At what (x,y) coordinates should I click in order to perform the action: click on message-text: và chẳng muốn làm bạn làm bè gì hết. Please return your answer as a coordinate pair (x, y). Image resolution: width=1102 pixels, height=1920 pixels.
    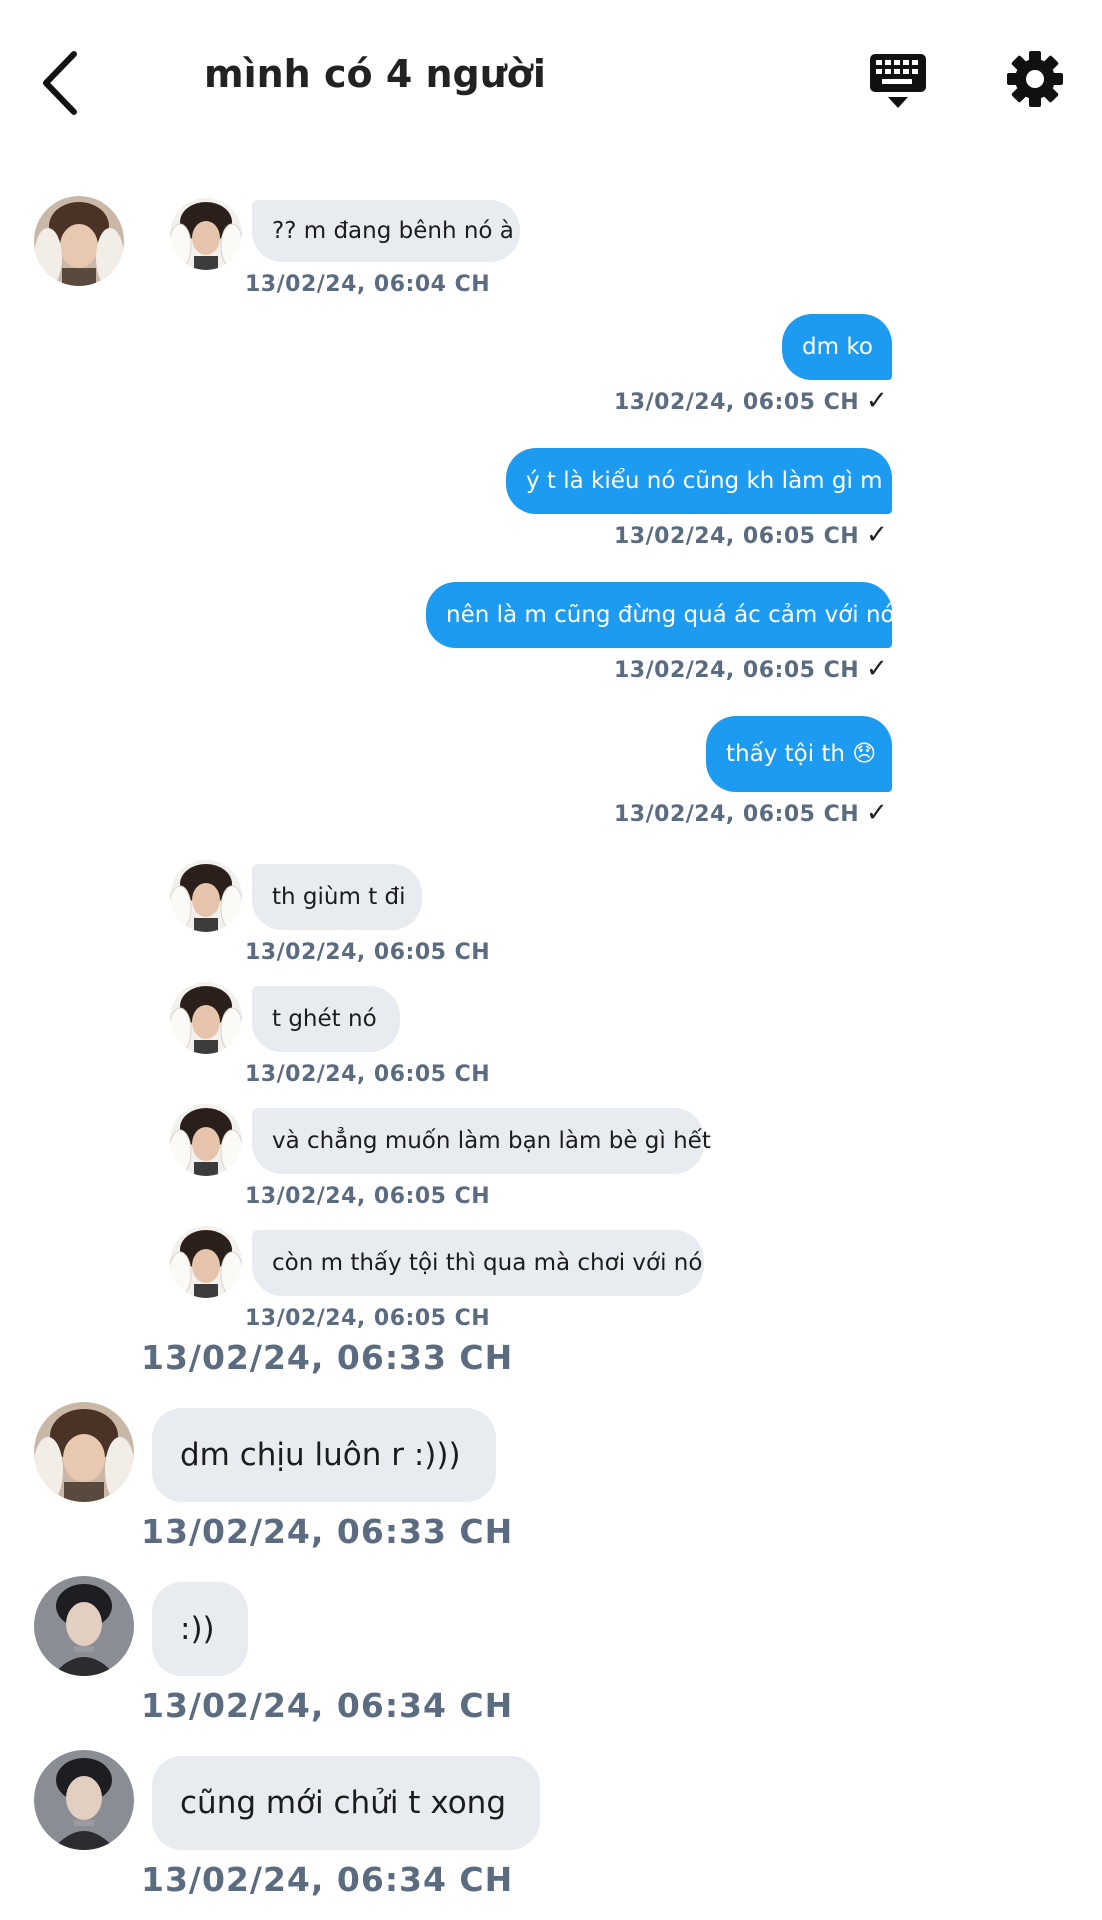
    Looking at the image, I should click on (491, 1141).